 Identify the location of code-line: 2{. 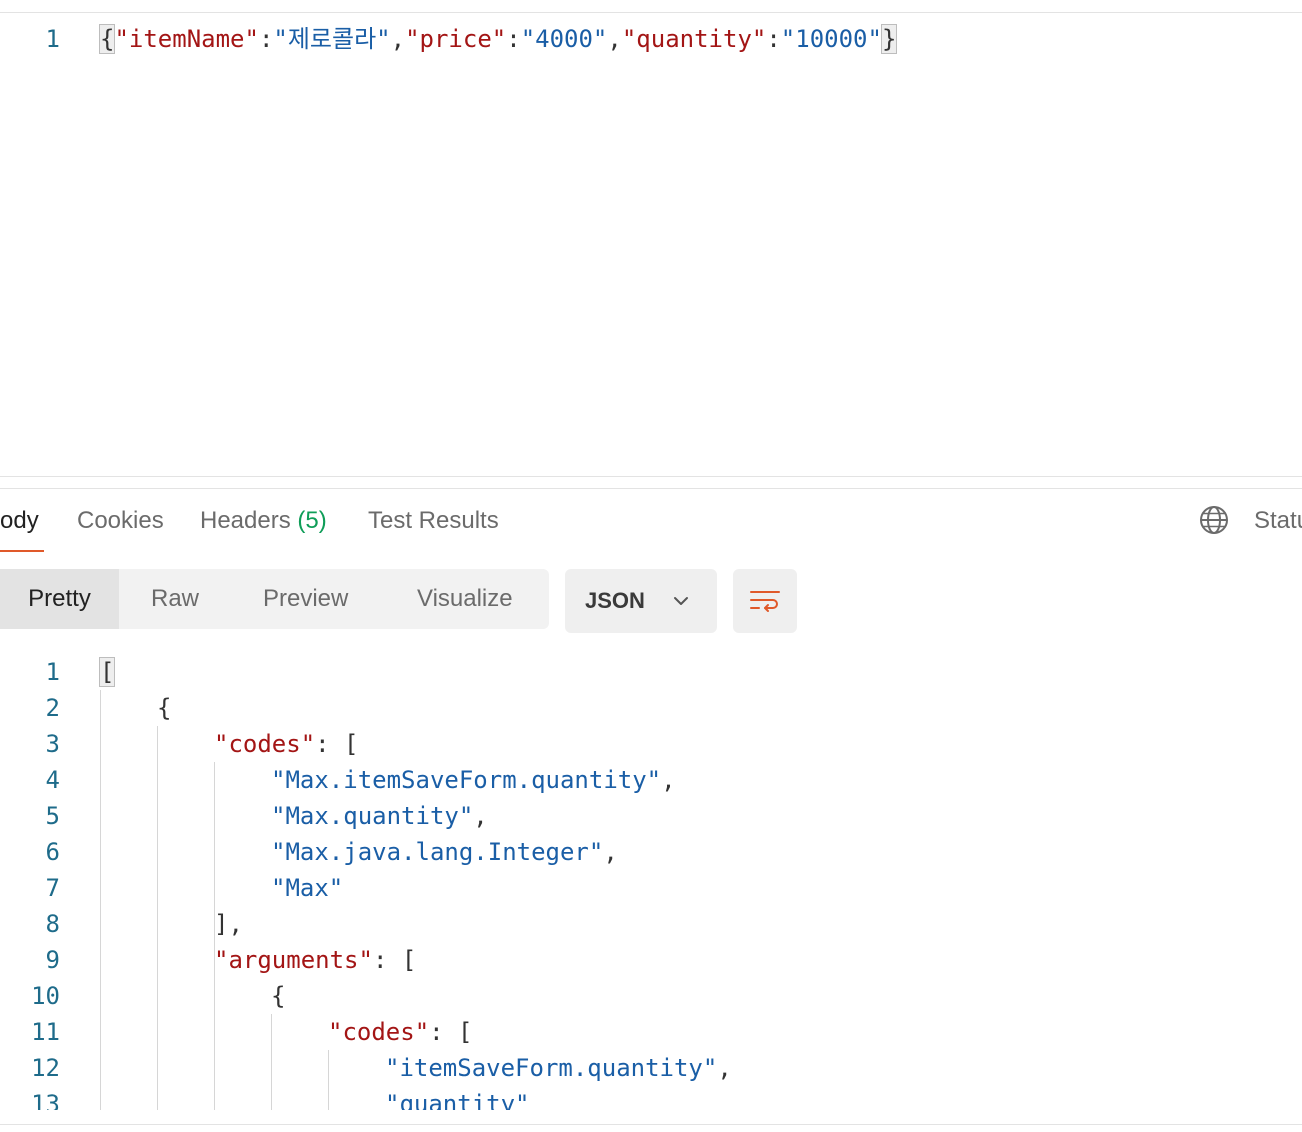
(651, 708).